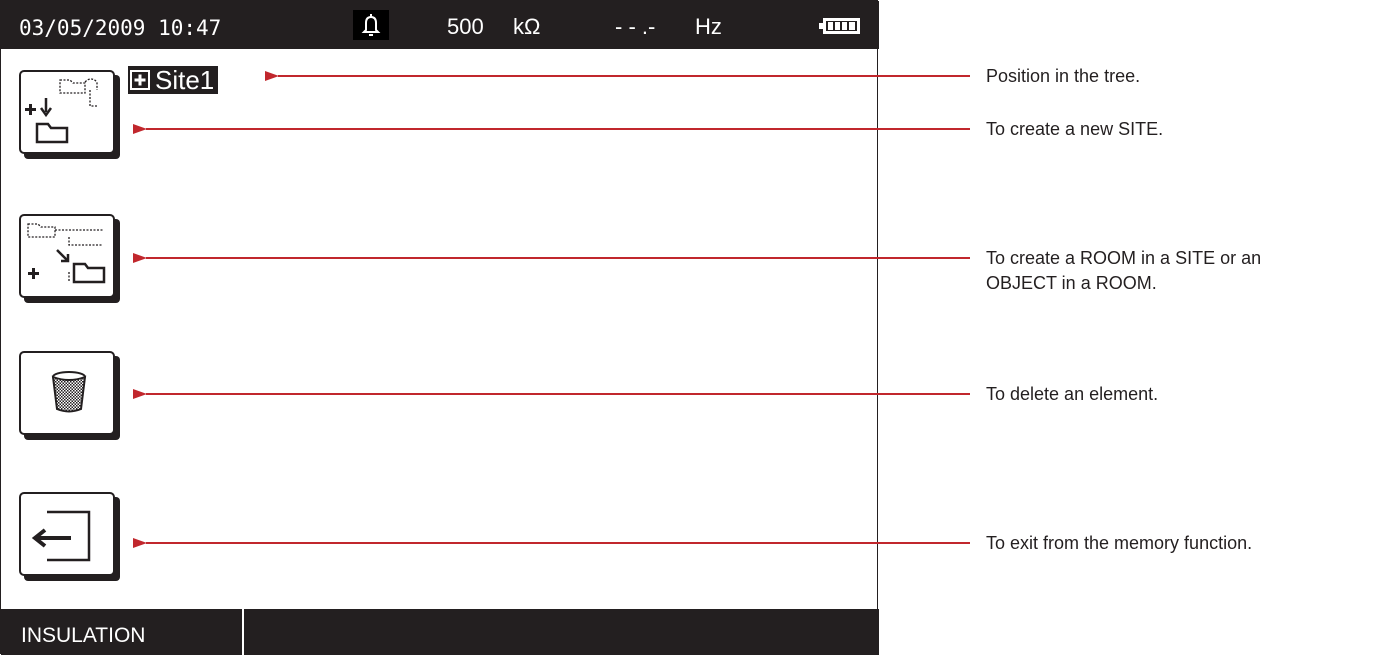  I want to click on note-create-room-line2: OBJECT in a ROOM., so click(1071, 283).